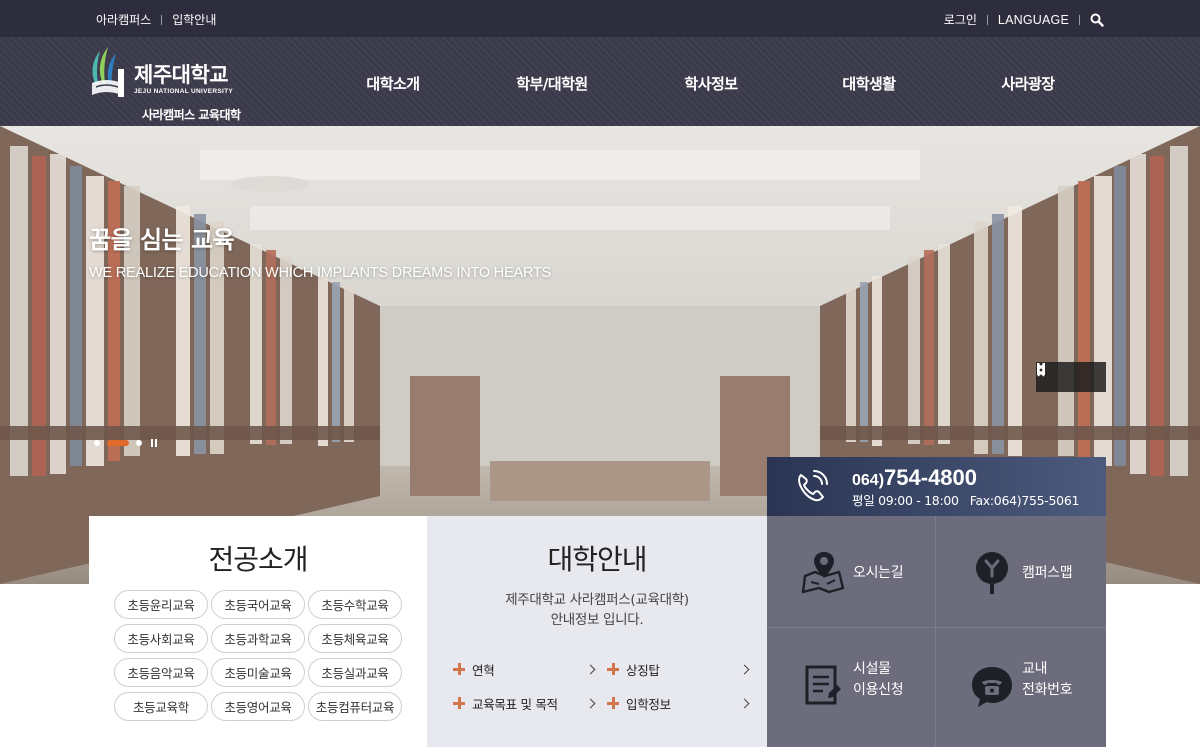  What do you see at coordinates (184, 91) in the screenshot?
I see `logo-name-english: JEJU NATIONAL UNIVERSITY` at bounding box center [184, 91].